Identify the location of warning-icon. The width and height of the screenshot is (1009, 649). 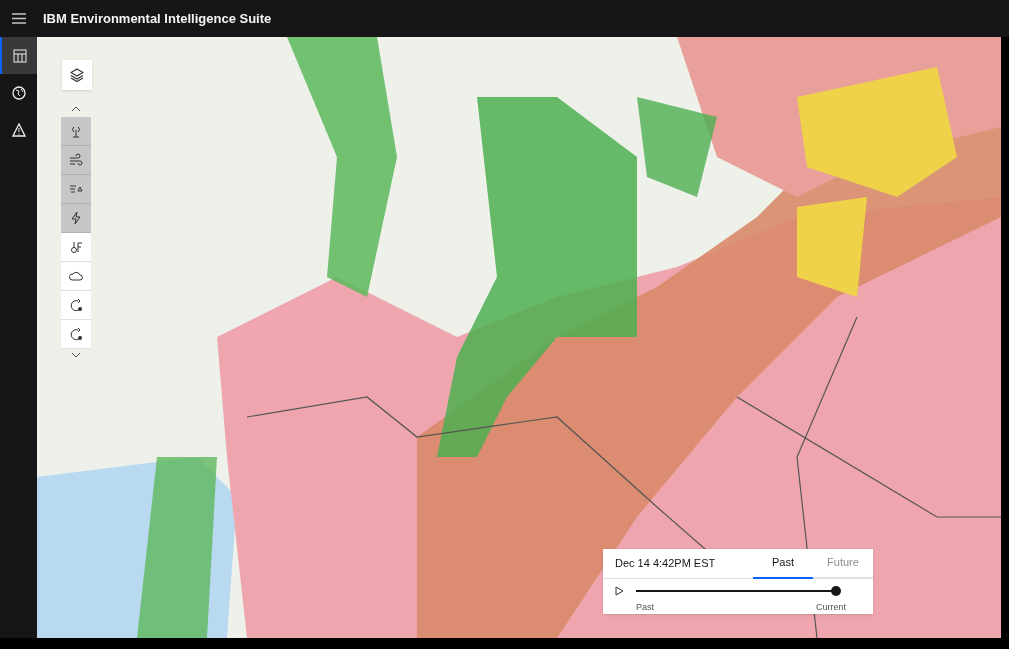
(18, 129).